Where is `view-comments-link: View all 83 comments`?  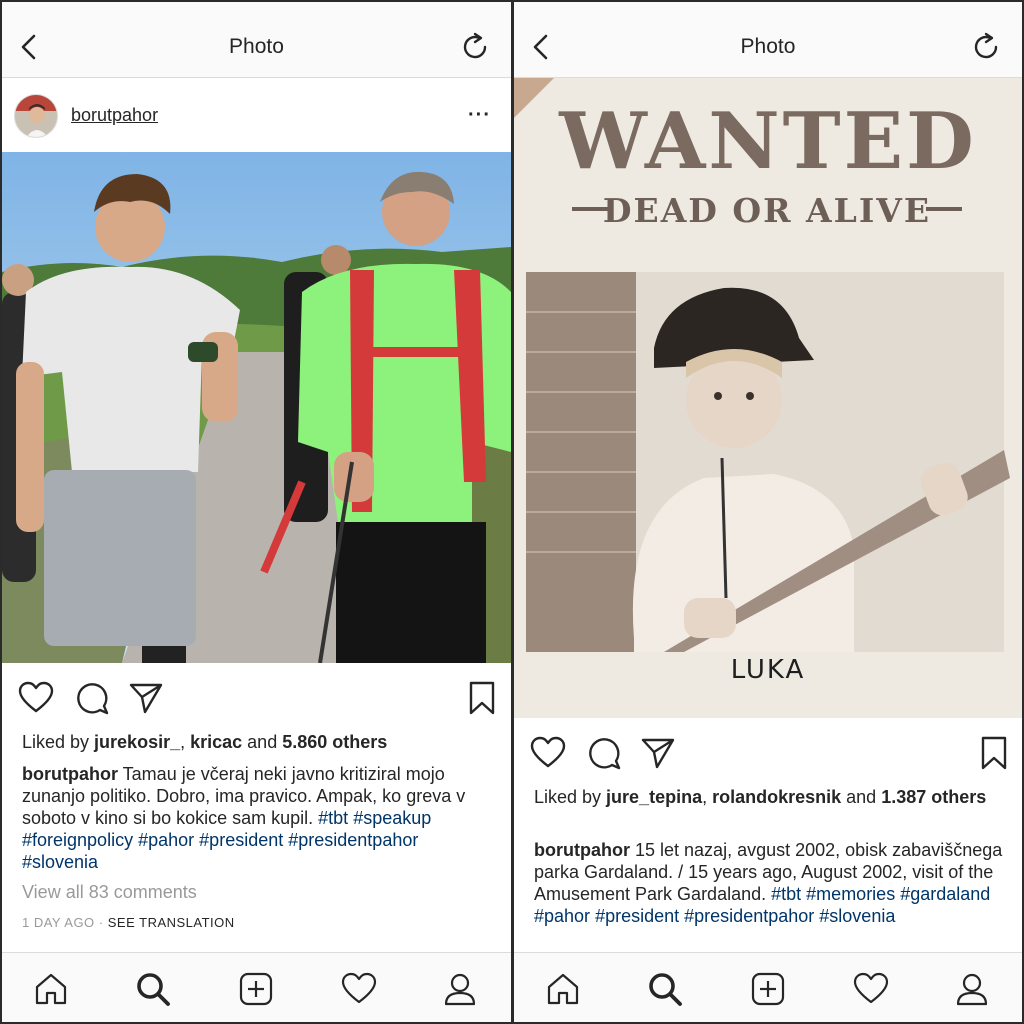 view-comments-link: View all 83 comments is located at coordinates (257, 892).